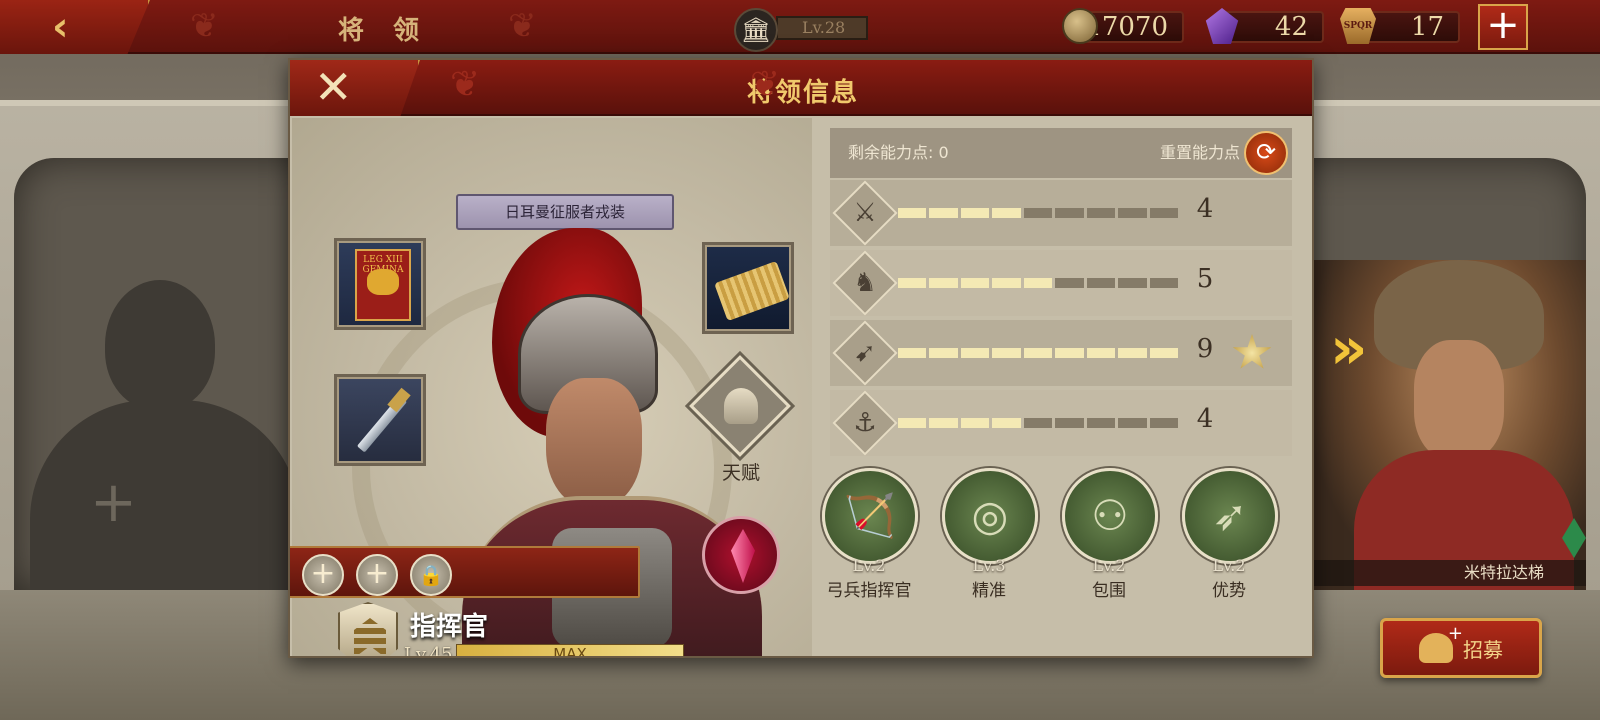  What do you see at coordinates (431, 575) in the screenshot?
I see `locked-slot-lock-icon: 🔒` at bounding box center [431, 575].